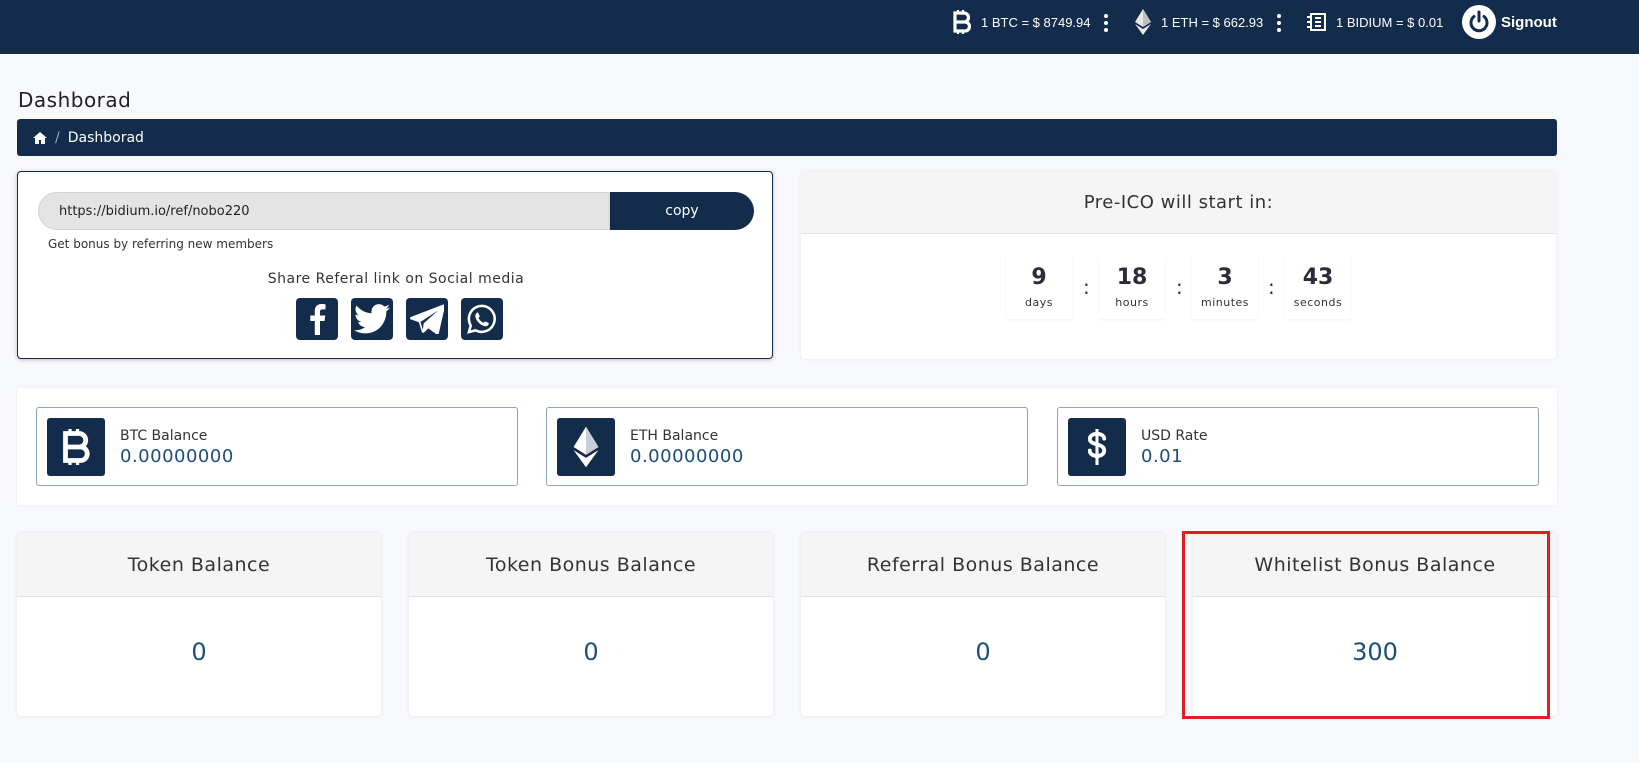 Image resolution: width=1639 pixels, height=763 pixels. I want to click on countdown-minutes-label: minutes, so click(1225, 302).